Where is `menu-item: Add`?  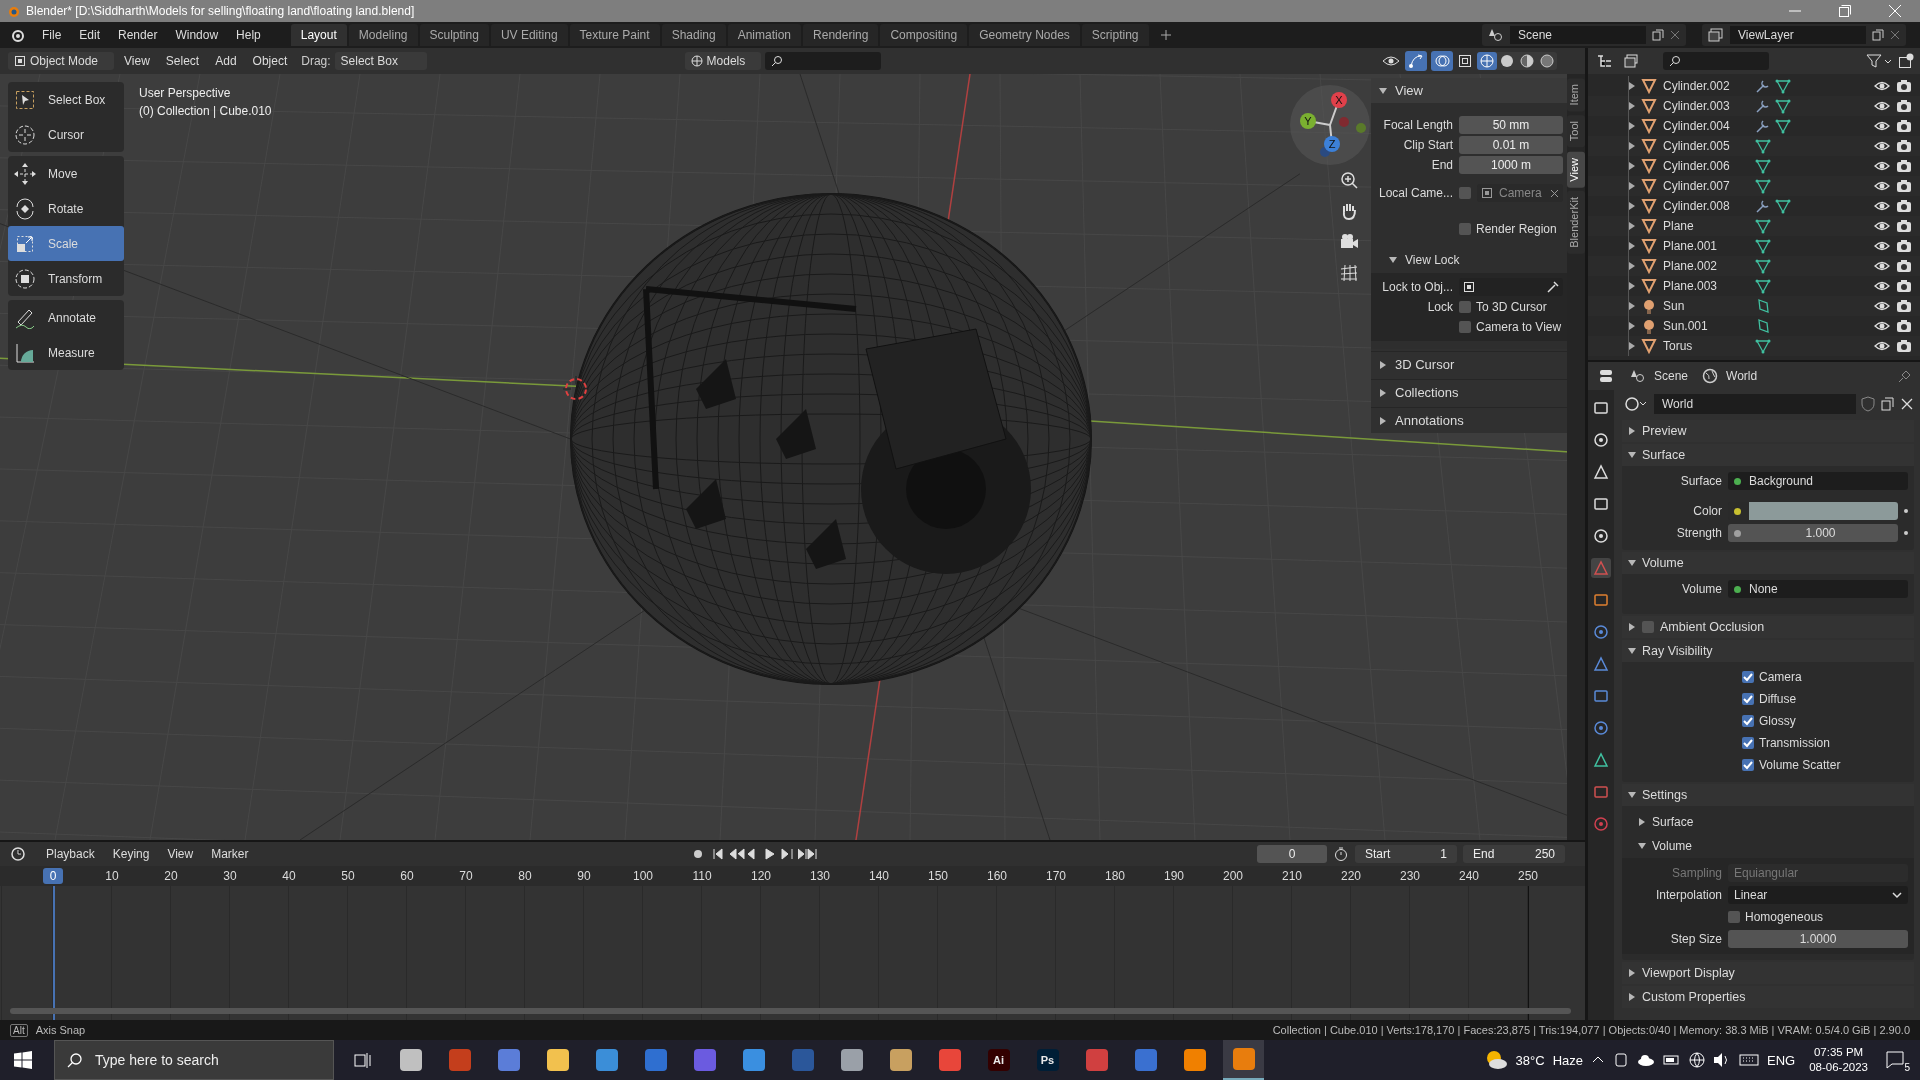
menu-item: Add is located at coordinates (226, 61).